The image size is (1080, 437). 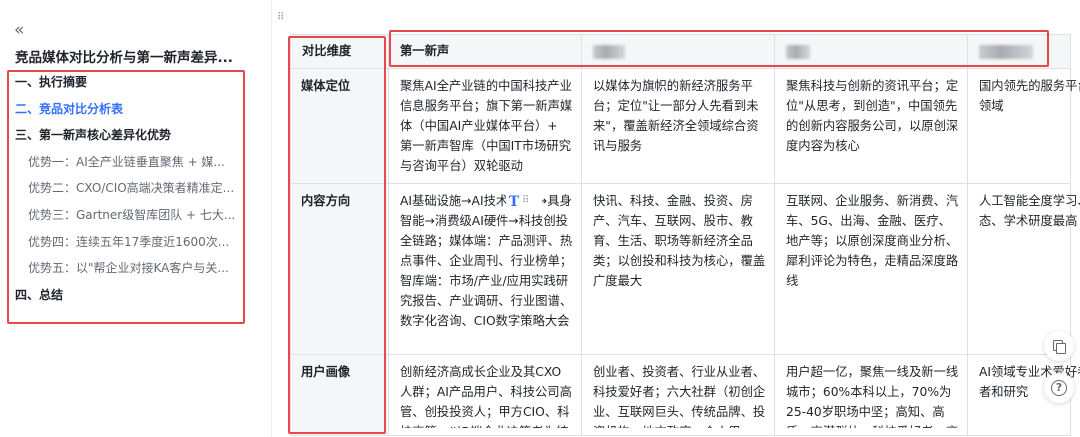 What do you see at coordinates (129, 114) in the screenshot?
I see `toc-item-comparison-table: 二、竞品对比分析表` at bounding box center [129, 114].